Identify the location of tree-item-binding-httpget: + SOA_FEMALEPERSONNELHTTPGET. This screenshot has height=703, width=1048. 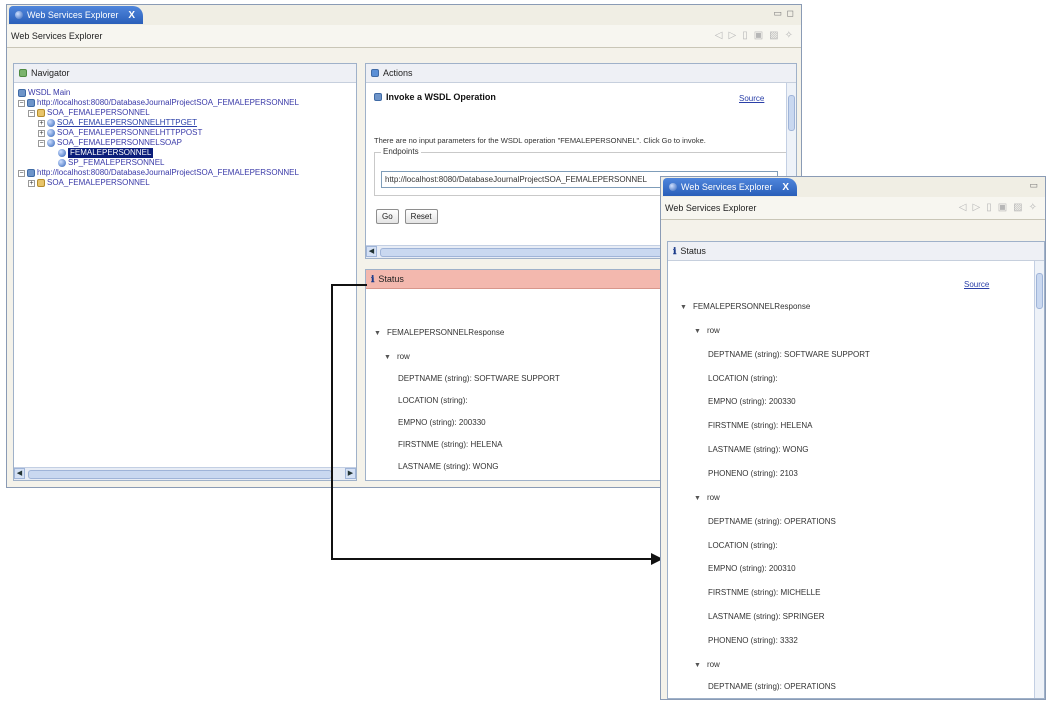
(158, 123).